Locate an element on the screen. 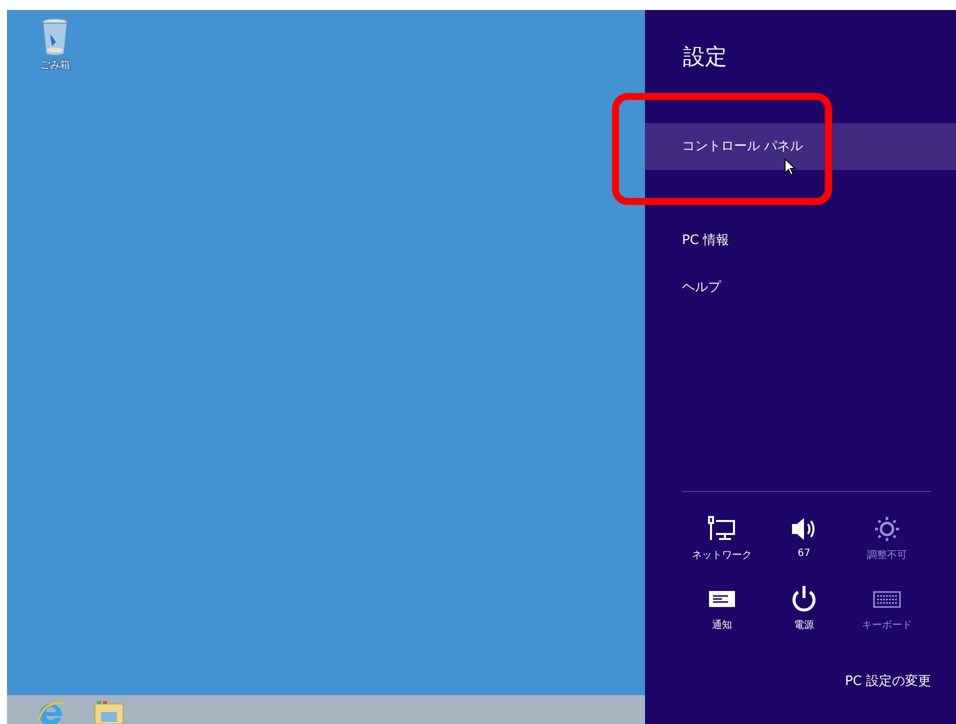 This screenshot has height=724, width=956. menu-item: ヘルプ is located at coordinates (800, 287).